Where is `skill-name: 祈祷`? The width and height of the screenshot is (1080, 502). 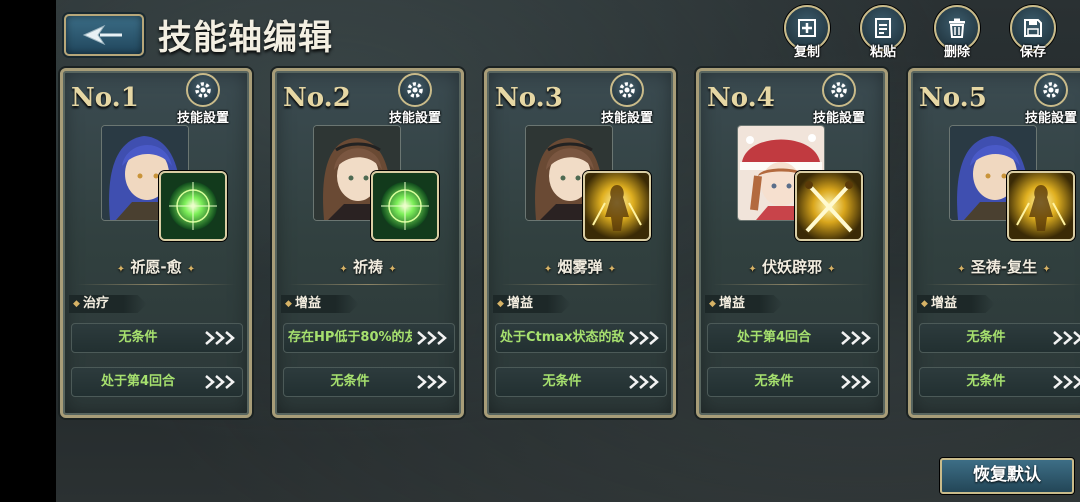 skill-name: 祈祷 is located at coordinates (367, 267).